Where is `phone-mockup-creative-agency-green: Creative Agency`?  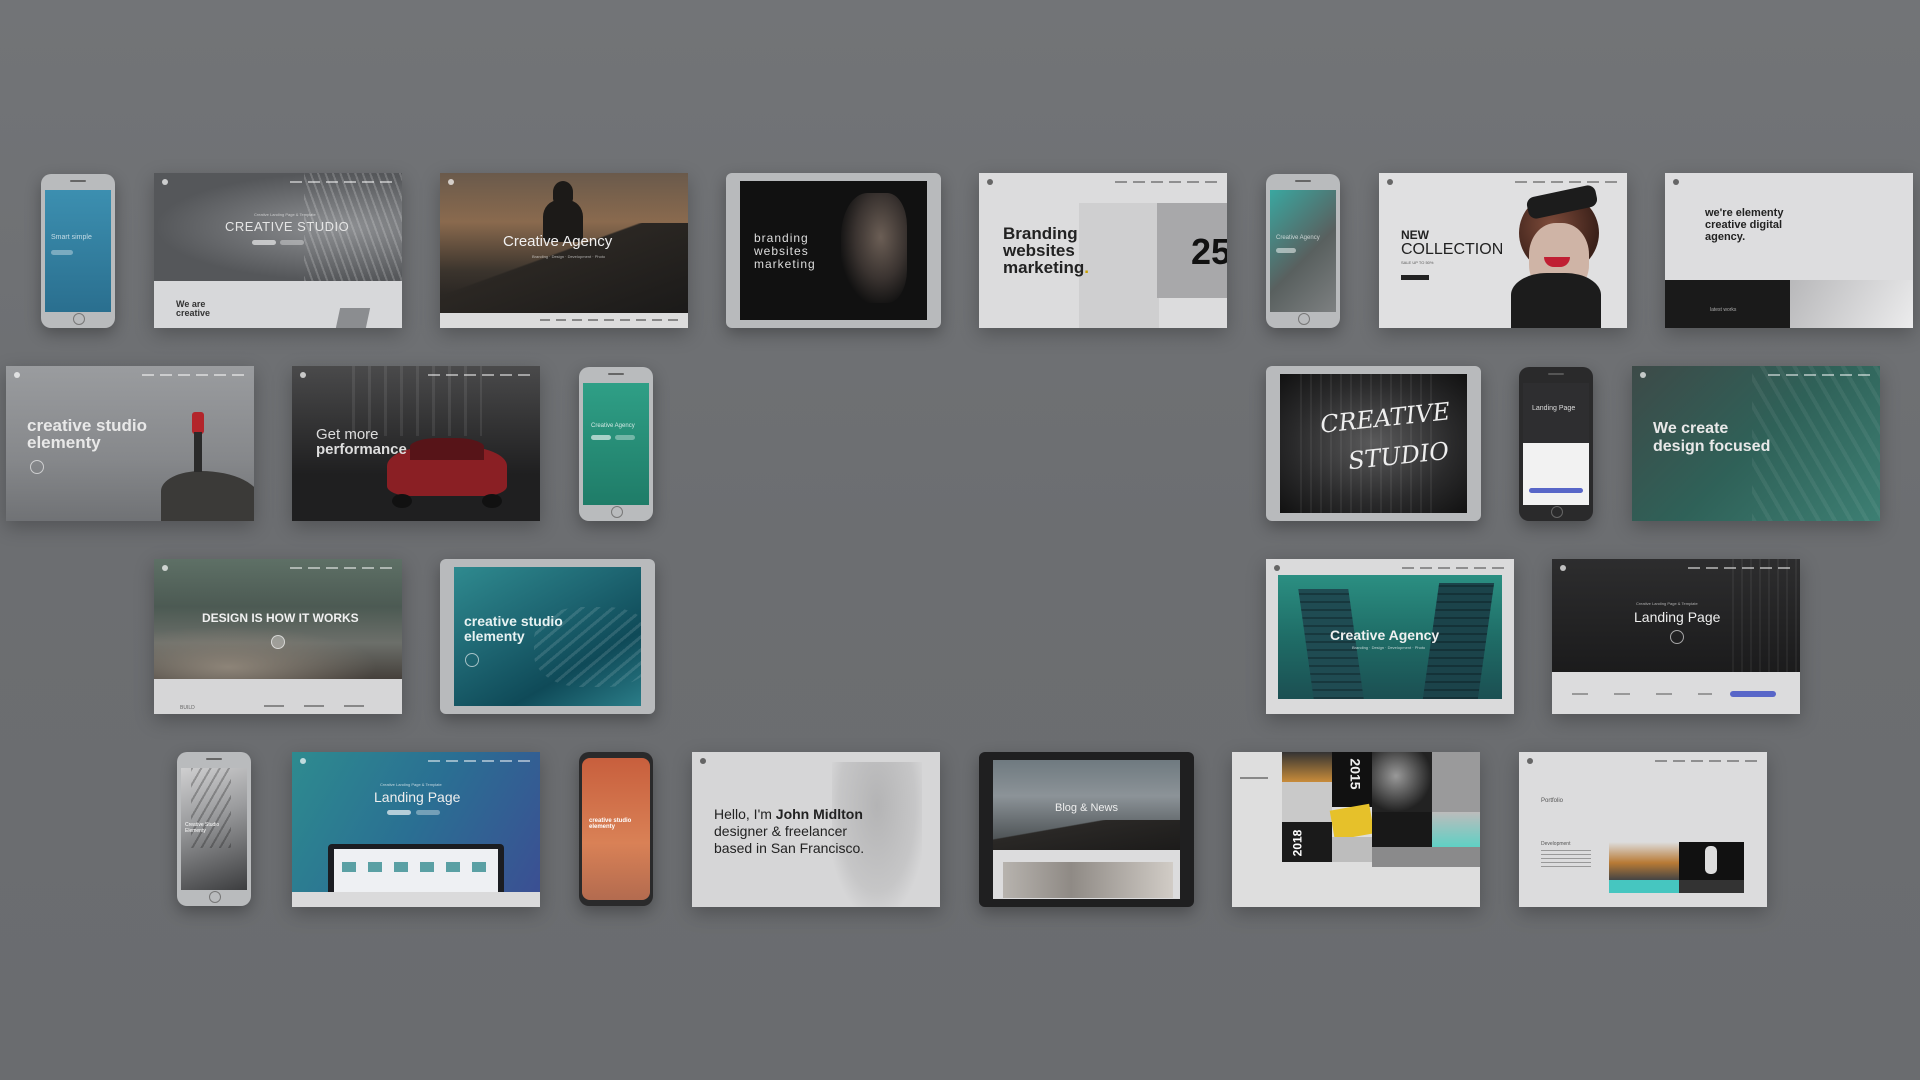
phone-mockup-creative-agency-green: Creative Agency is located at coordinates (616, 444).